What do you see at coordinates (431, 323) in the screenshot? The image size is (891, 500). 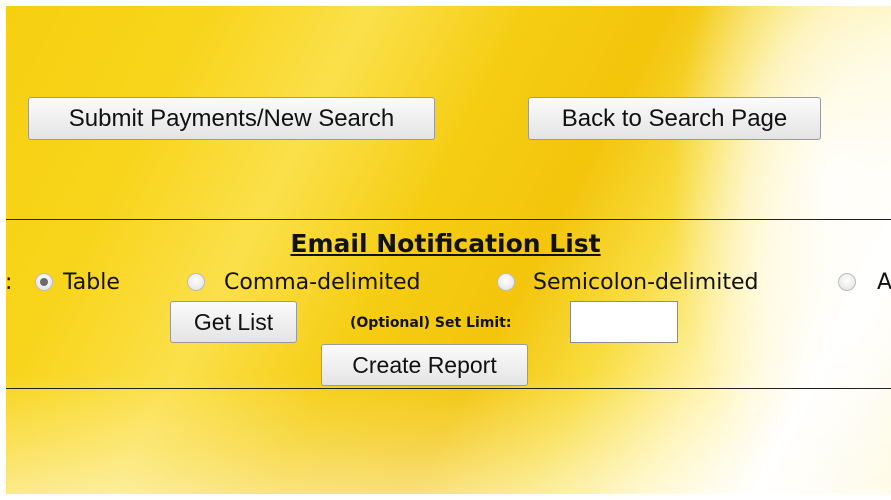 I see `set-limit-label: (Optional) Set Limit:` at bounding box center [431, 323].